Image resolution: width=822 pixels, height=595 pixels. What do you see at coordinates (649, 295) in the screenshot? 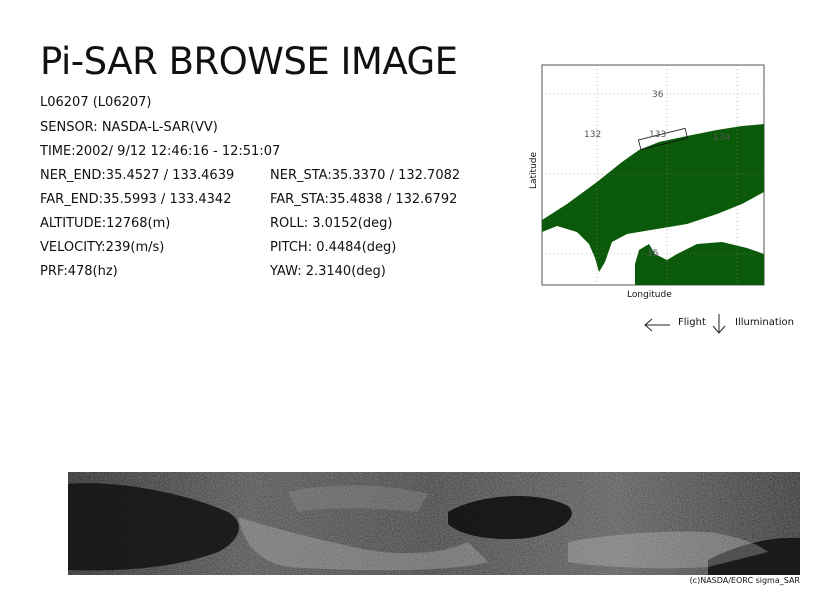
I see `longitude-label: Longitude` at bounding box center [649, 295].